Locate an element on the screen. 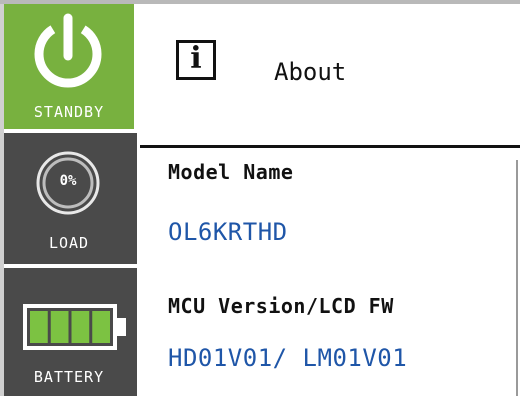 This screenshot has height=396, width=520. mcu-version-label: MCU Version/LCD FW is located at coordinates (281, 306).